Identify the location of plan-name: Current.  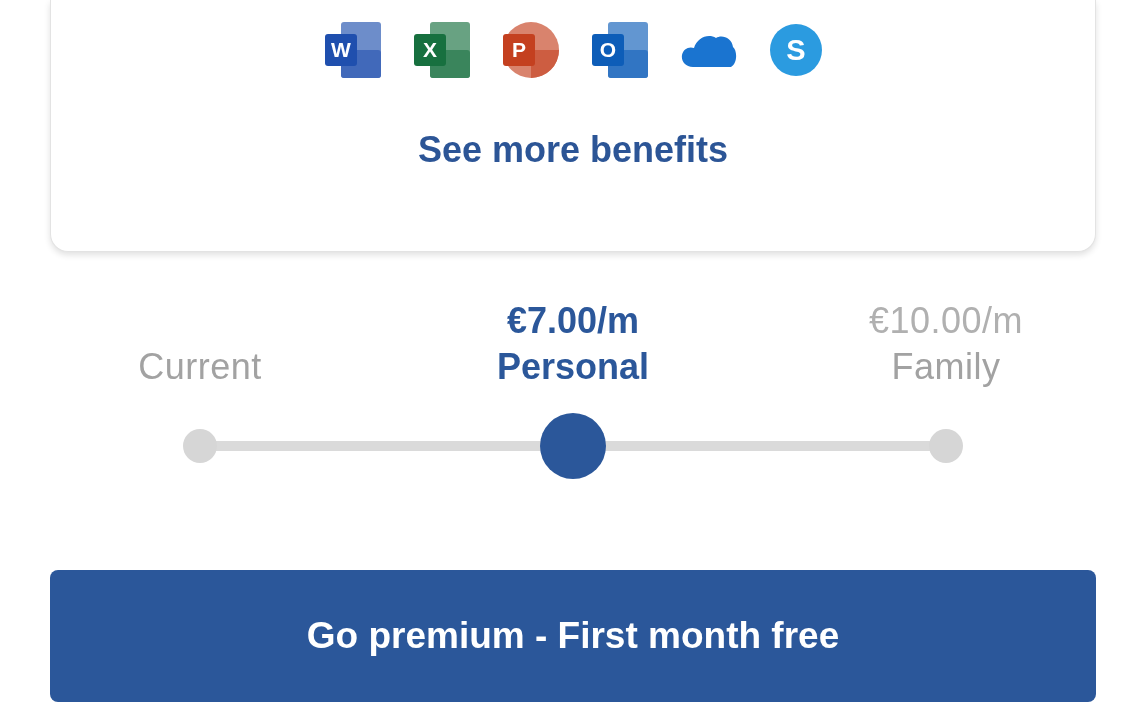
(200, 367).